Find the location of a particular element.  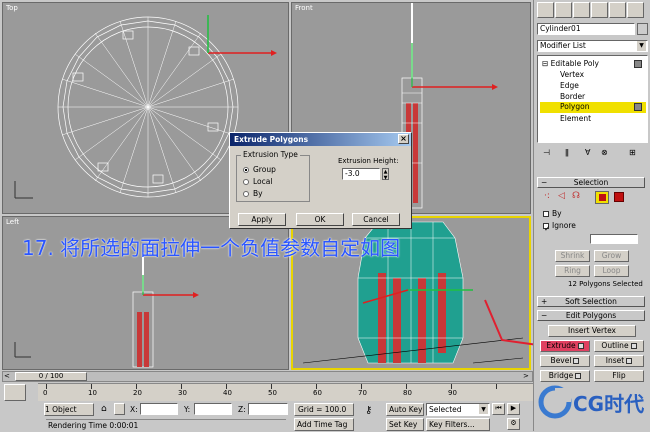

ruler-tick-label: 80 is located at coordinates (407, 393).